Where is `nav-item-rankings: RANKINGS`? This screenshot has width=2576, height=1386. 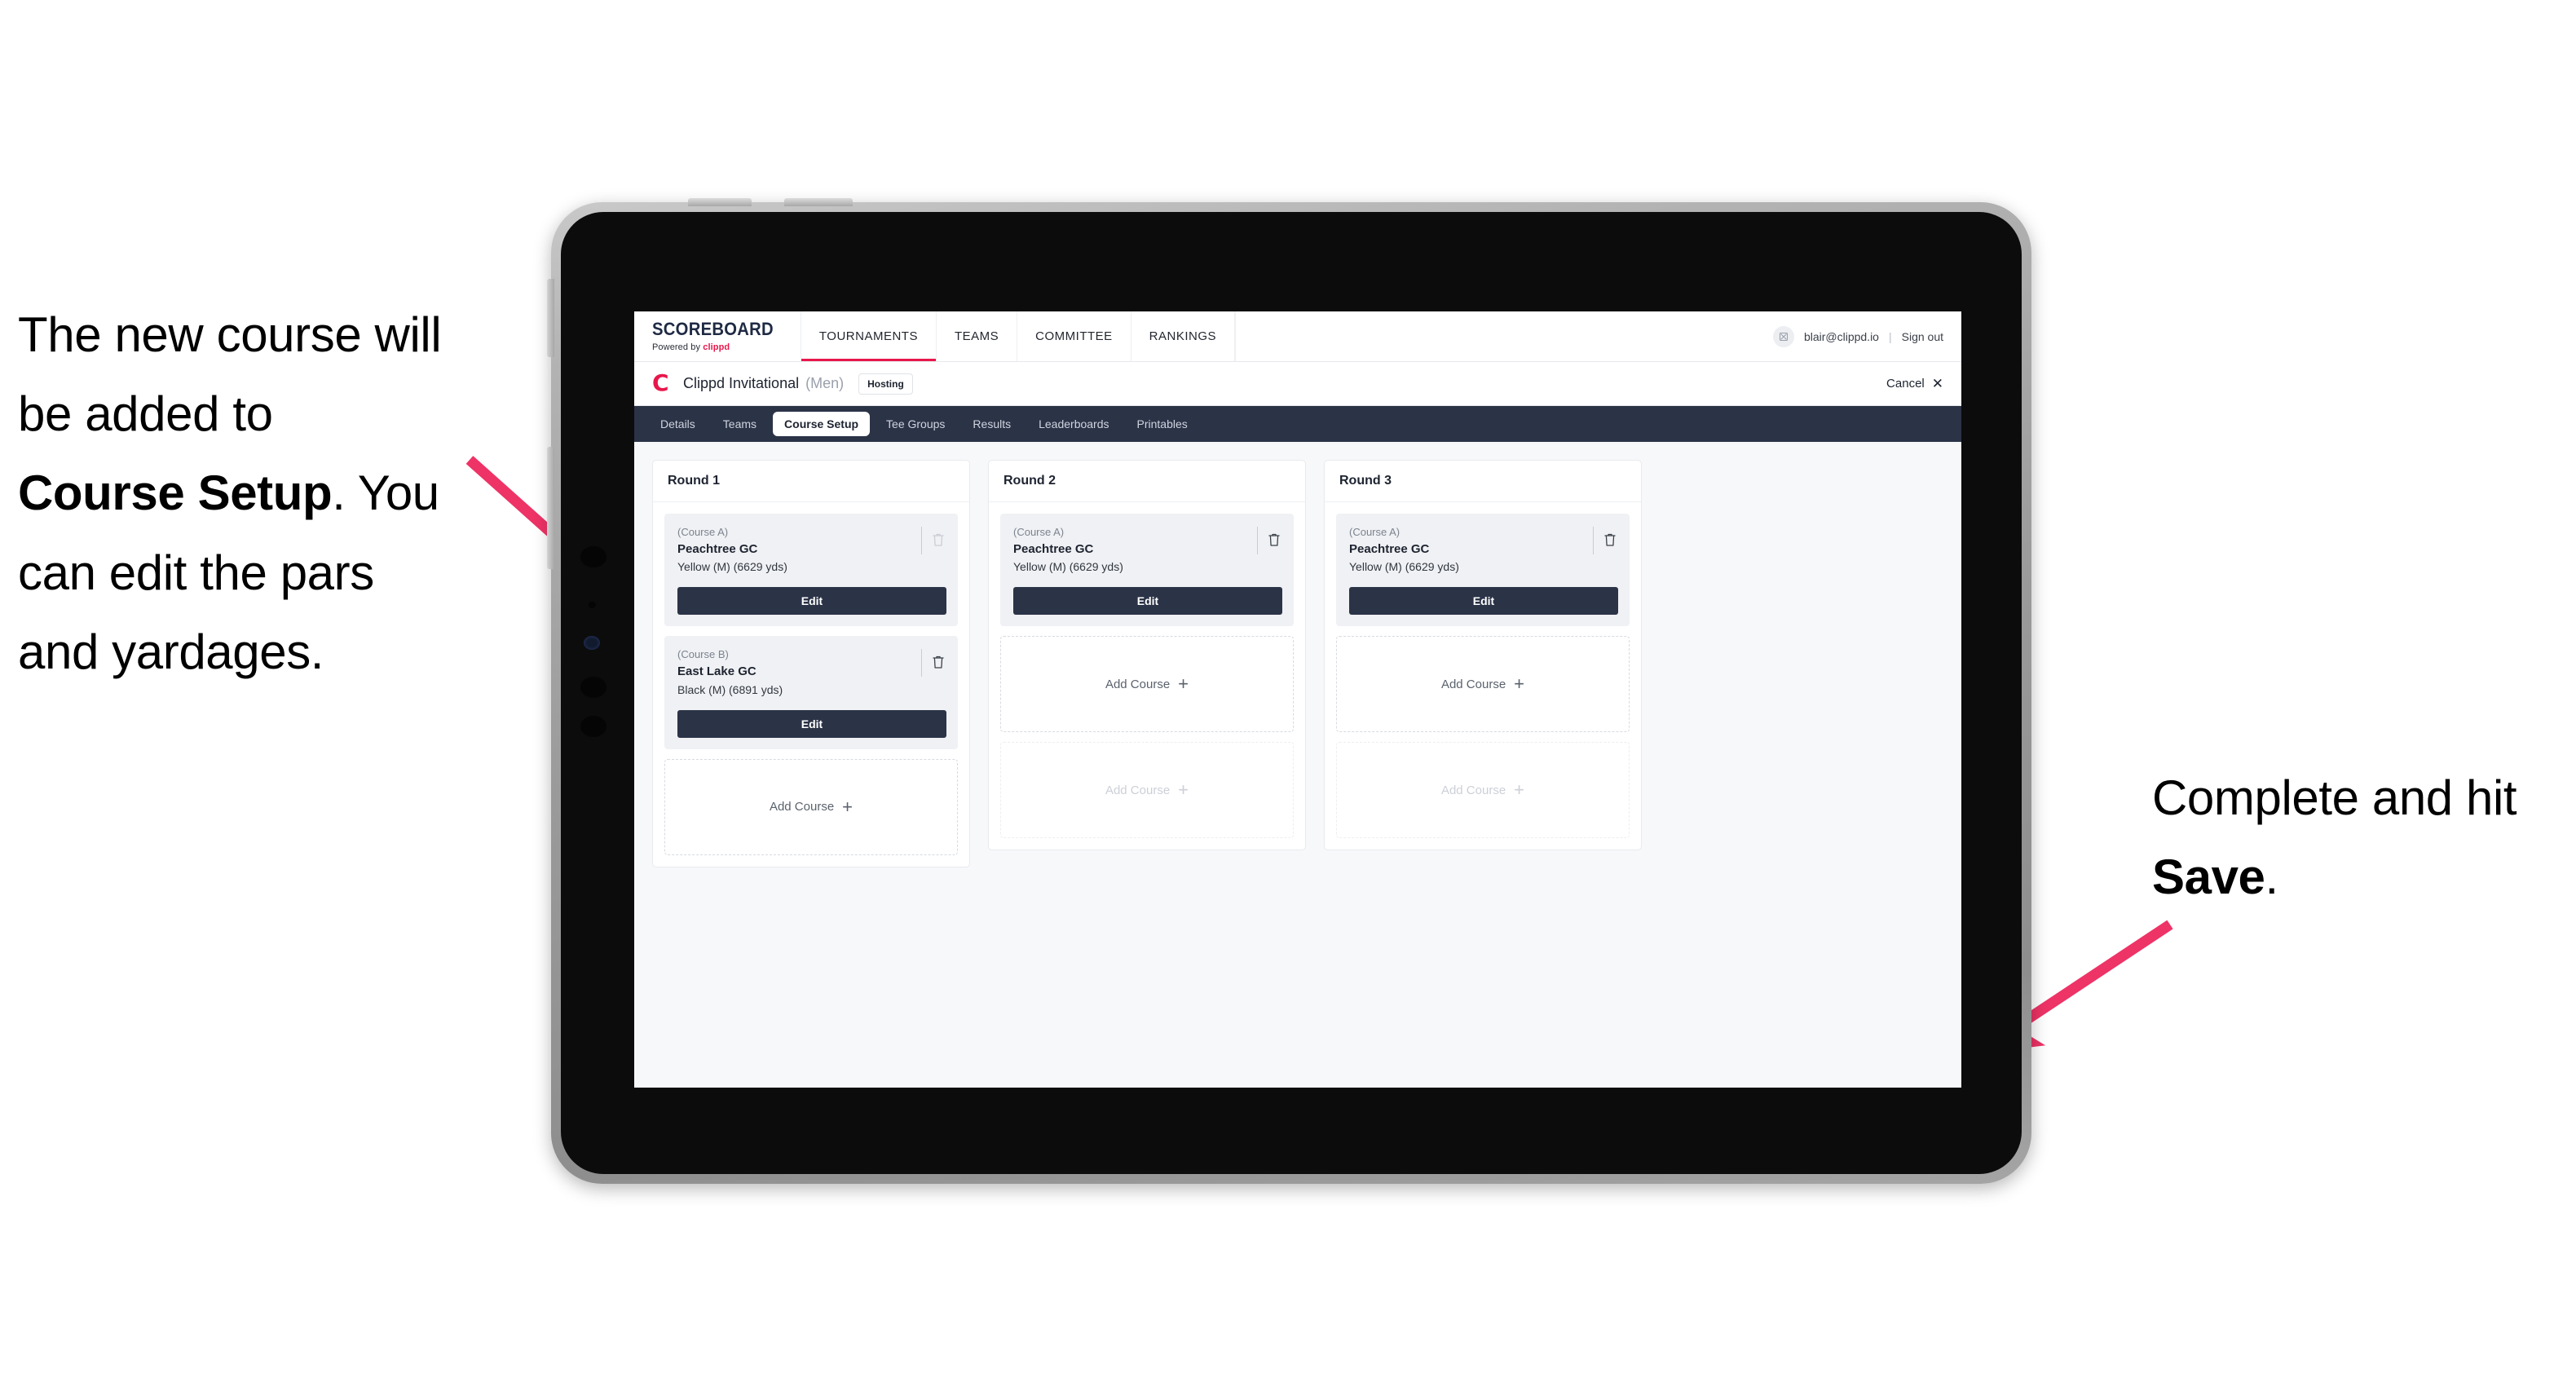
nav-item-rankings: RANKINGS is located at coordinates (1183, 336).